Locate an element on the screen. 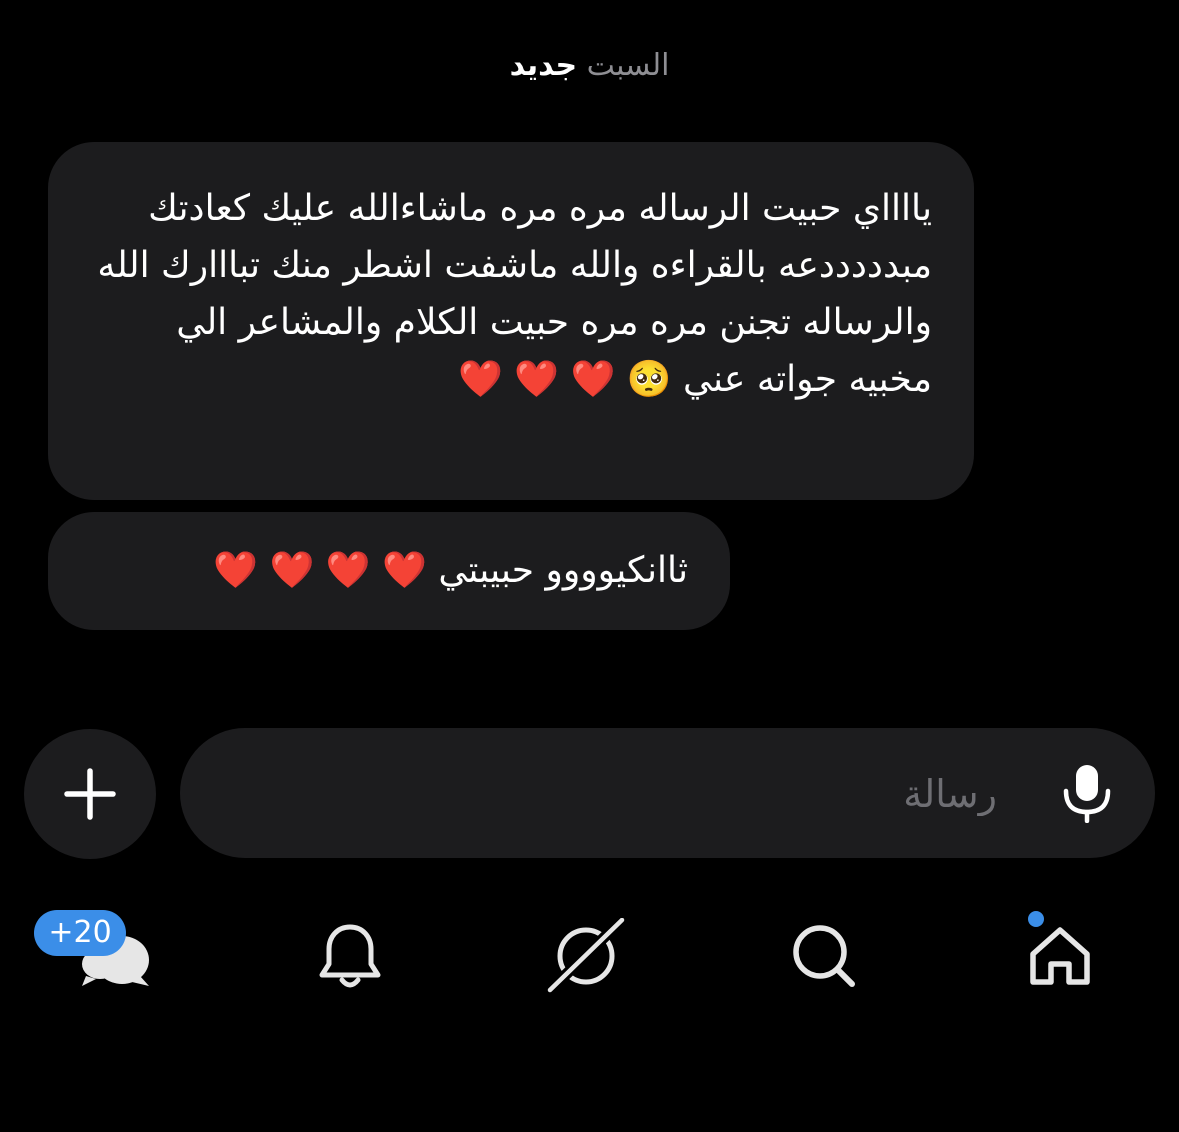 The height and width of the screenshot is (1132, 1179). nav-search-button is located at coordinates (825, 958).